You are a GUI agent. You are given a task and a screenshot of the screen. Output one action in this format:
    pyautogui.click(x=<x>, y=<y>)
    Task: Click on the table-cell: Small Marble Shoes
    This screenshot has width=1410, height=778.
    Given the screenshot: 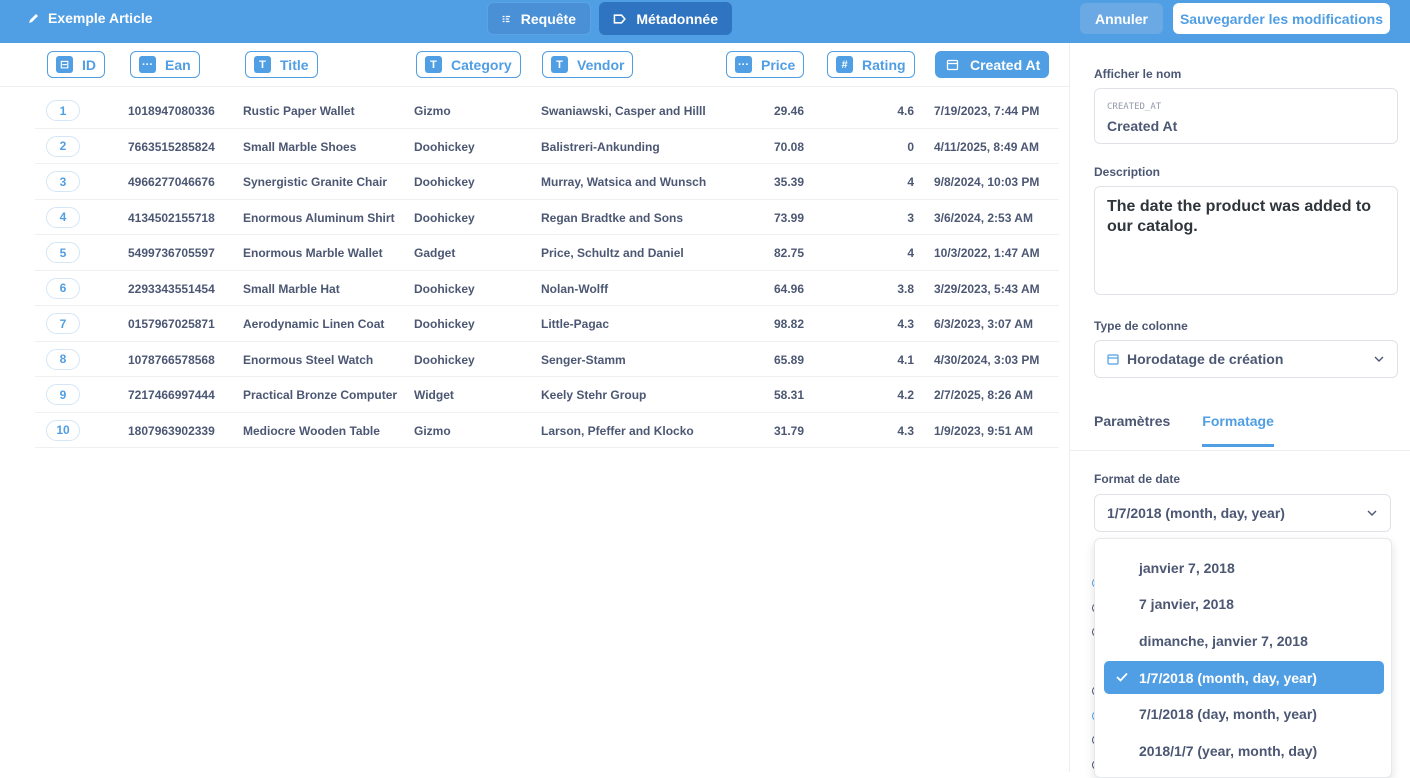 What is the action you would take?
    pyautogui.click(x=300, y=146)
    